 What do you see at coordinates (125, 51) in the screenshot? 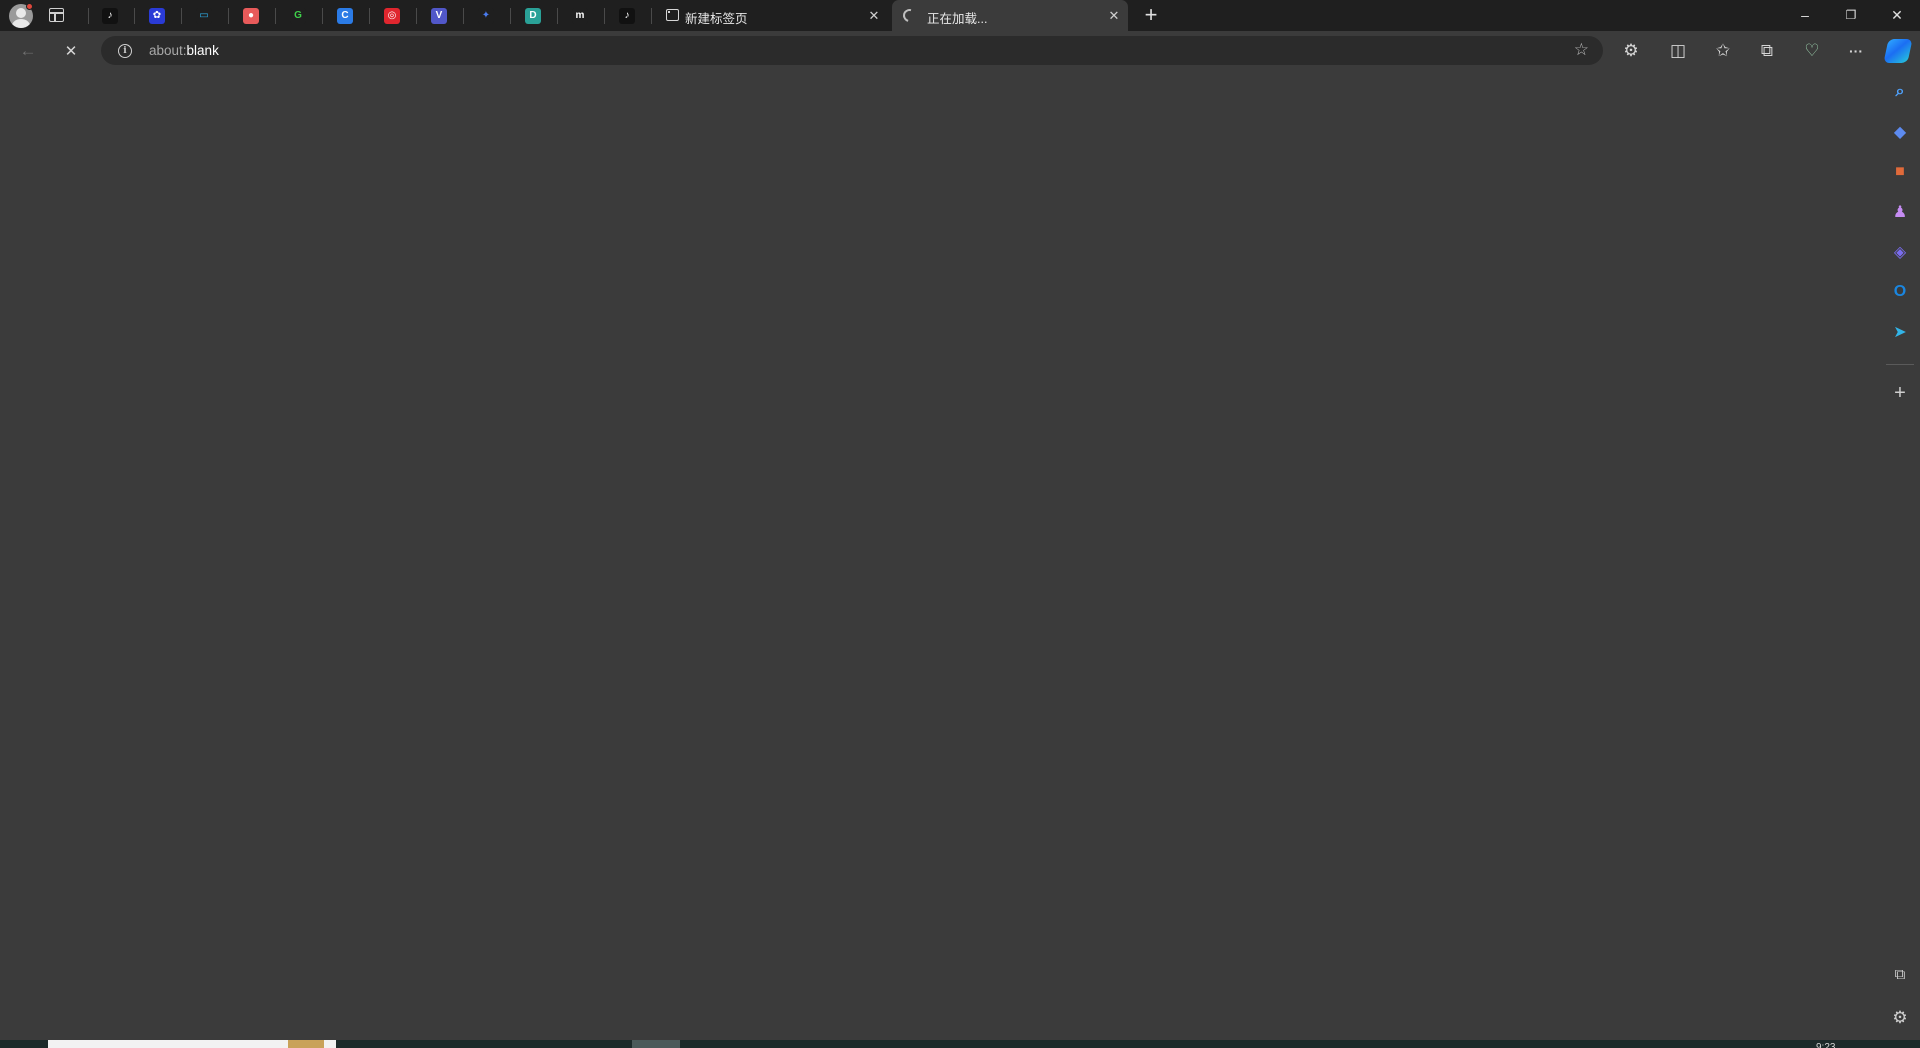
I see `site-info-icon: i` at bounding box center [125, 51].